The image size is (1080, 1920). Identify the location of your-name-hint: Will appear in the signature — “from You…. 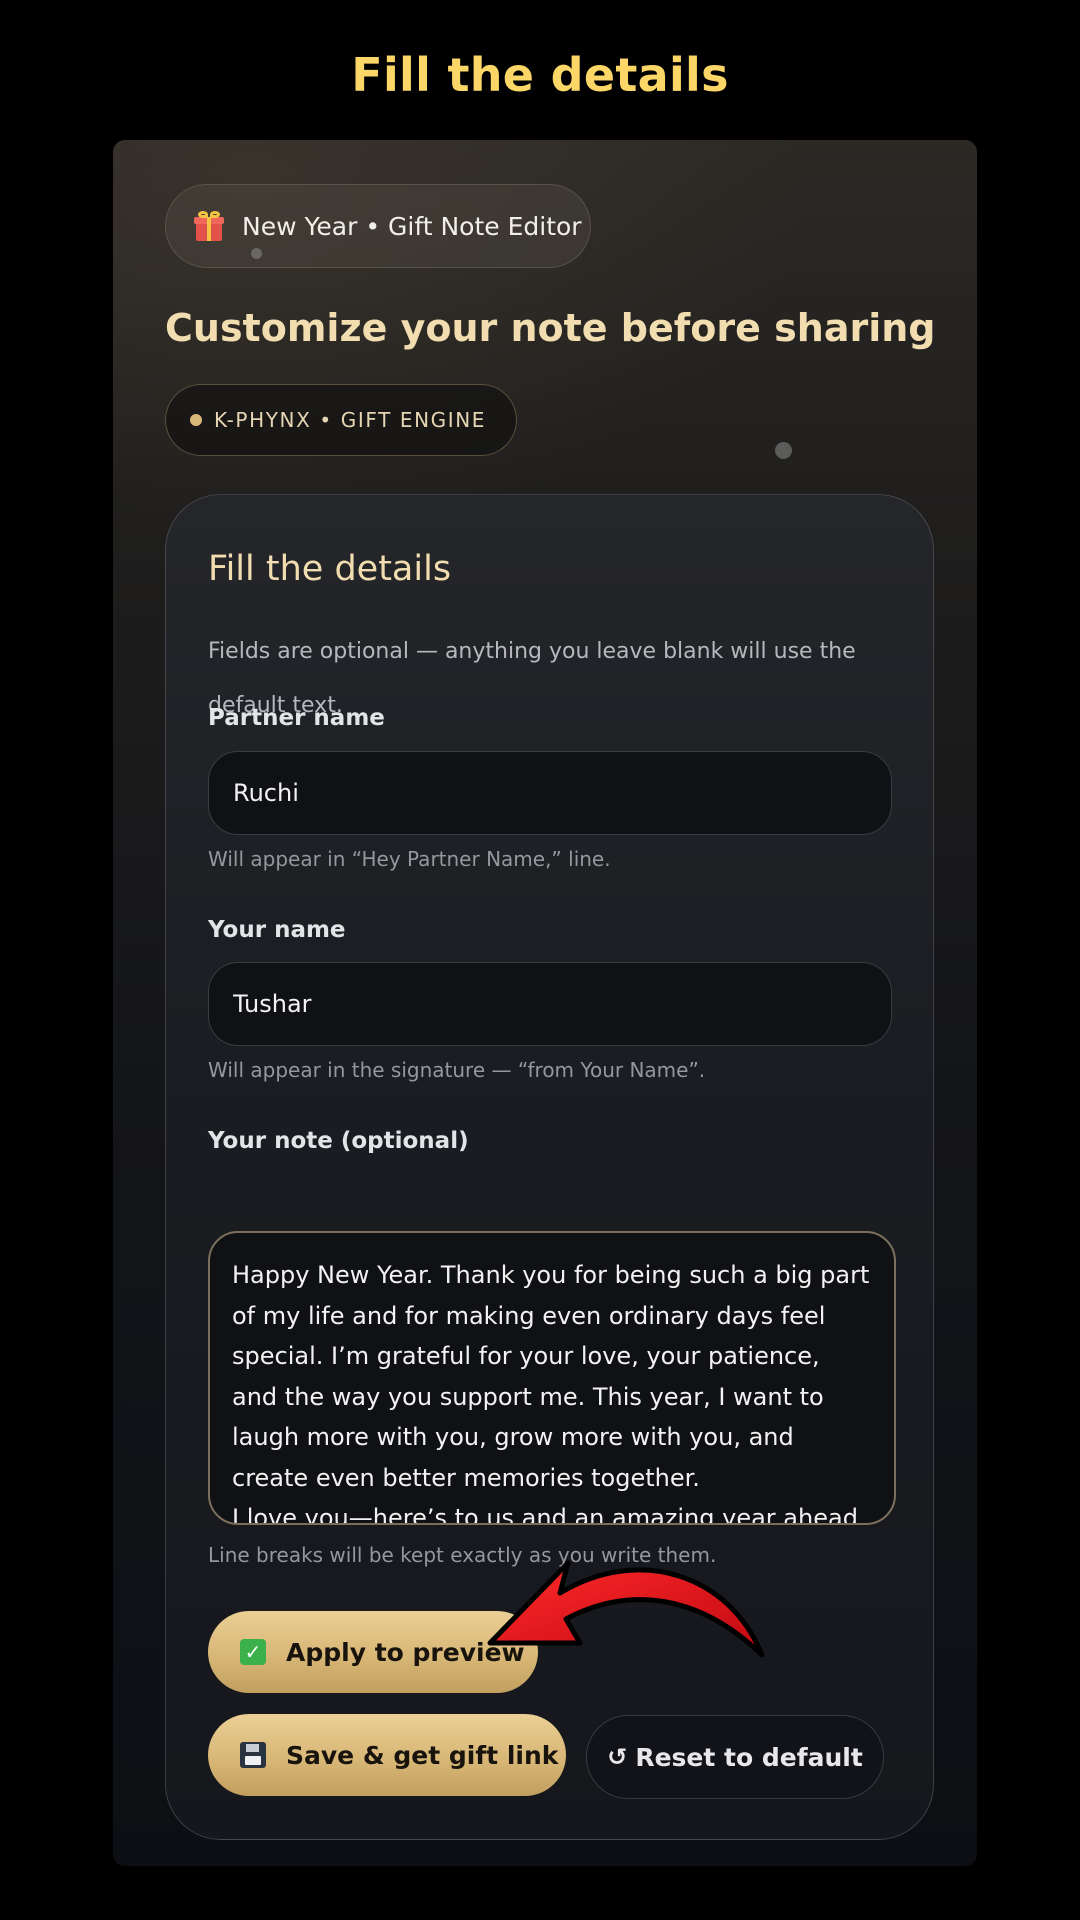
(457, 1070).